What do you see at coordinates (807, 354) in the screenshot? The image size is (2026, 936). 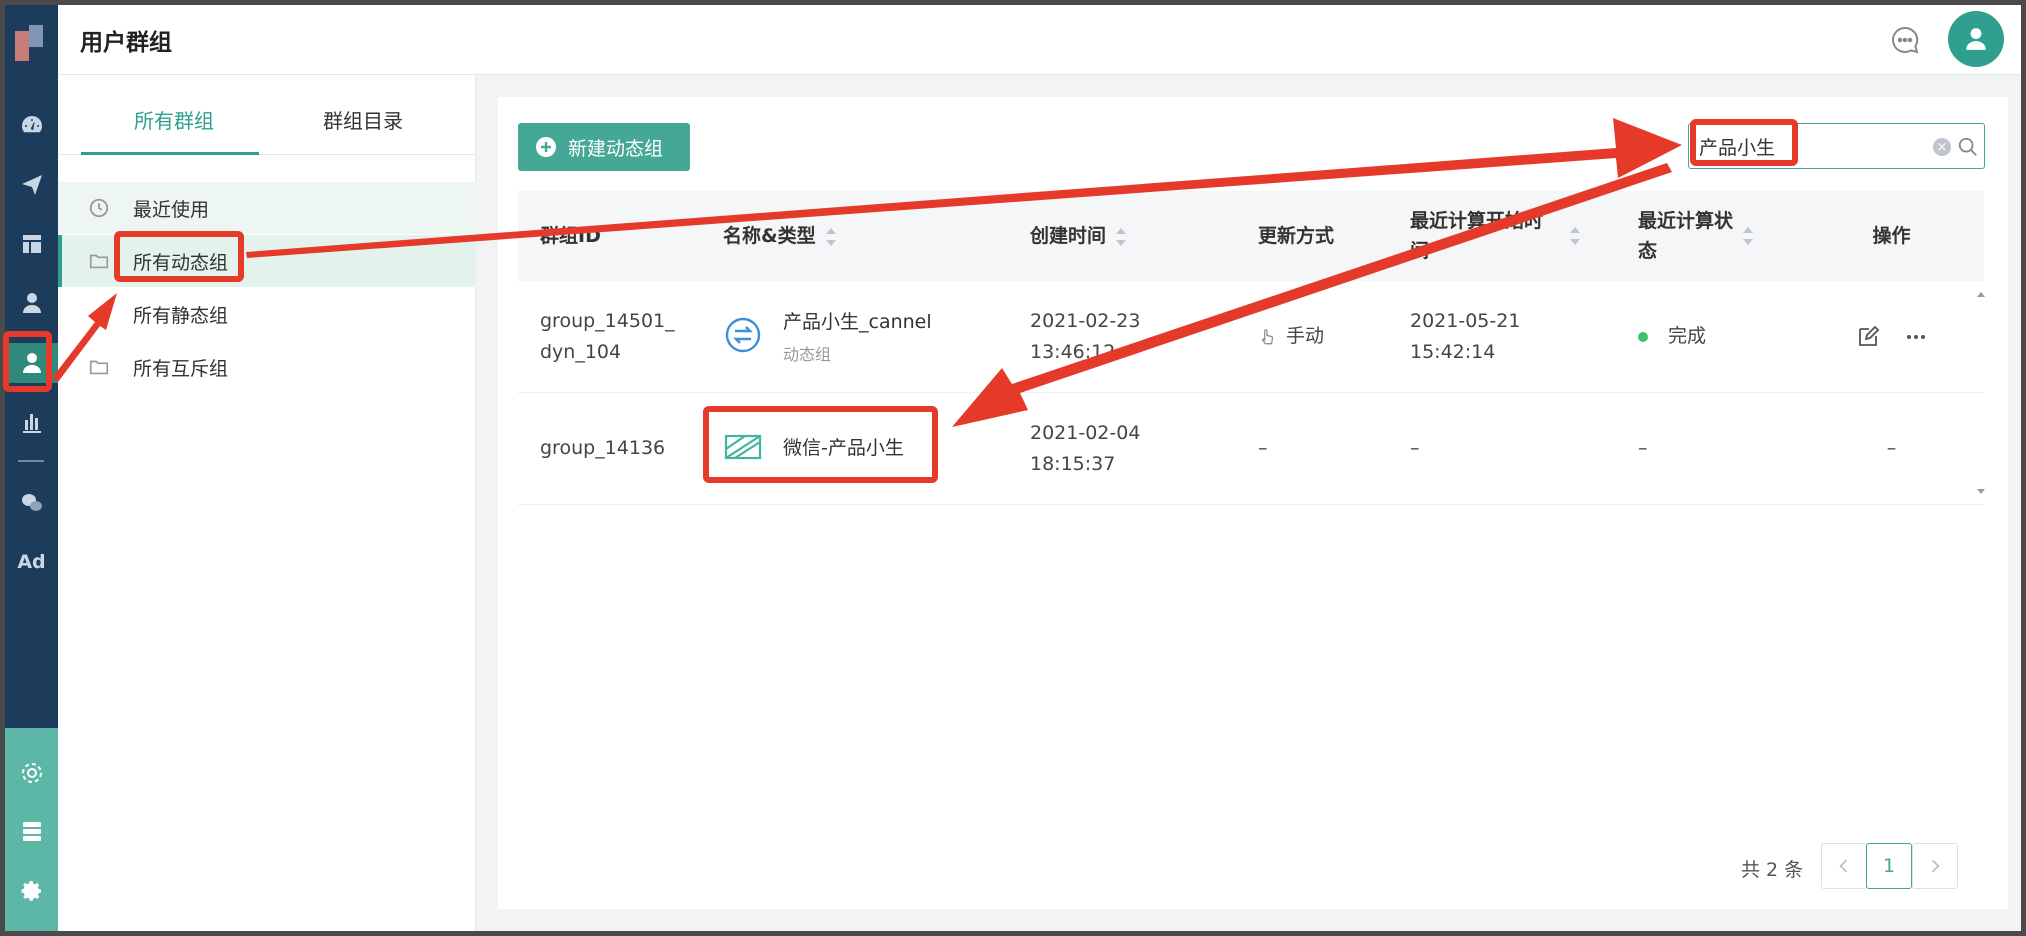 I see `group-type: 动态组` at bounding box center [807, 354].